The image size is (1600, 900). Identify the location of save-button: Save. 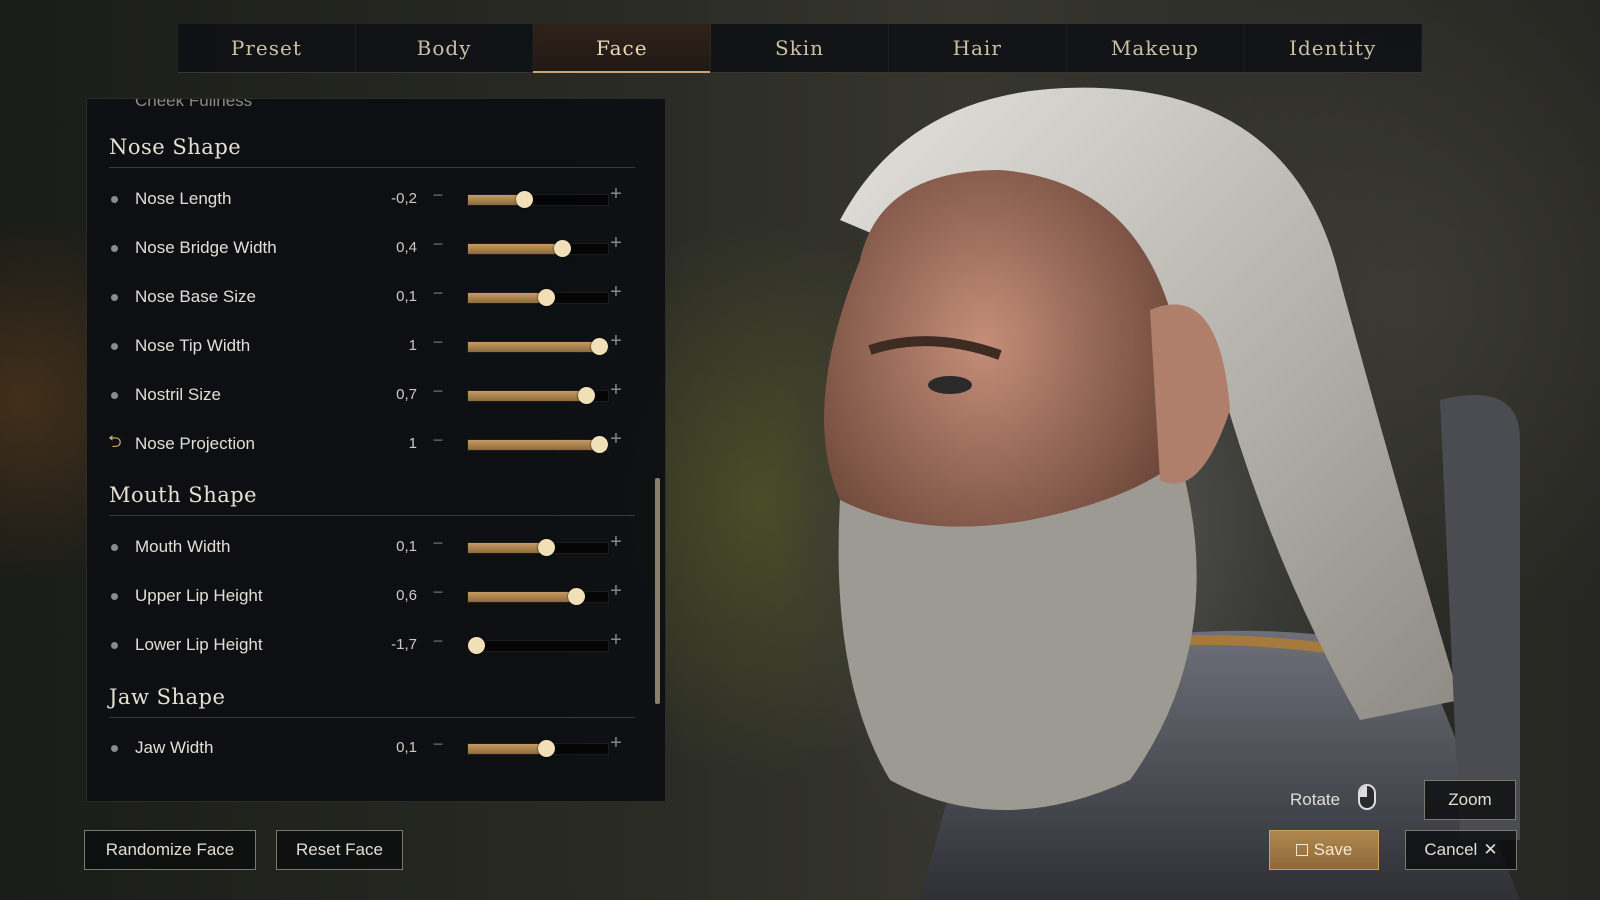
(1324, 850).